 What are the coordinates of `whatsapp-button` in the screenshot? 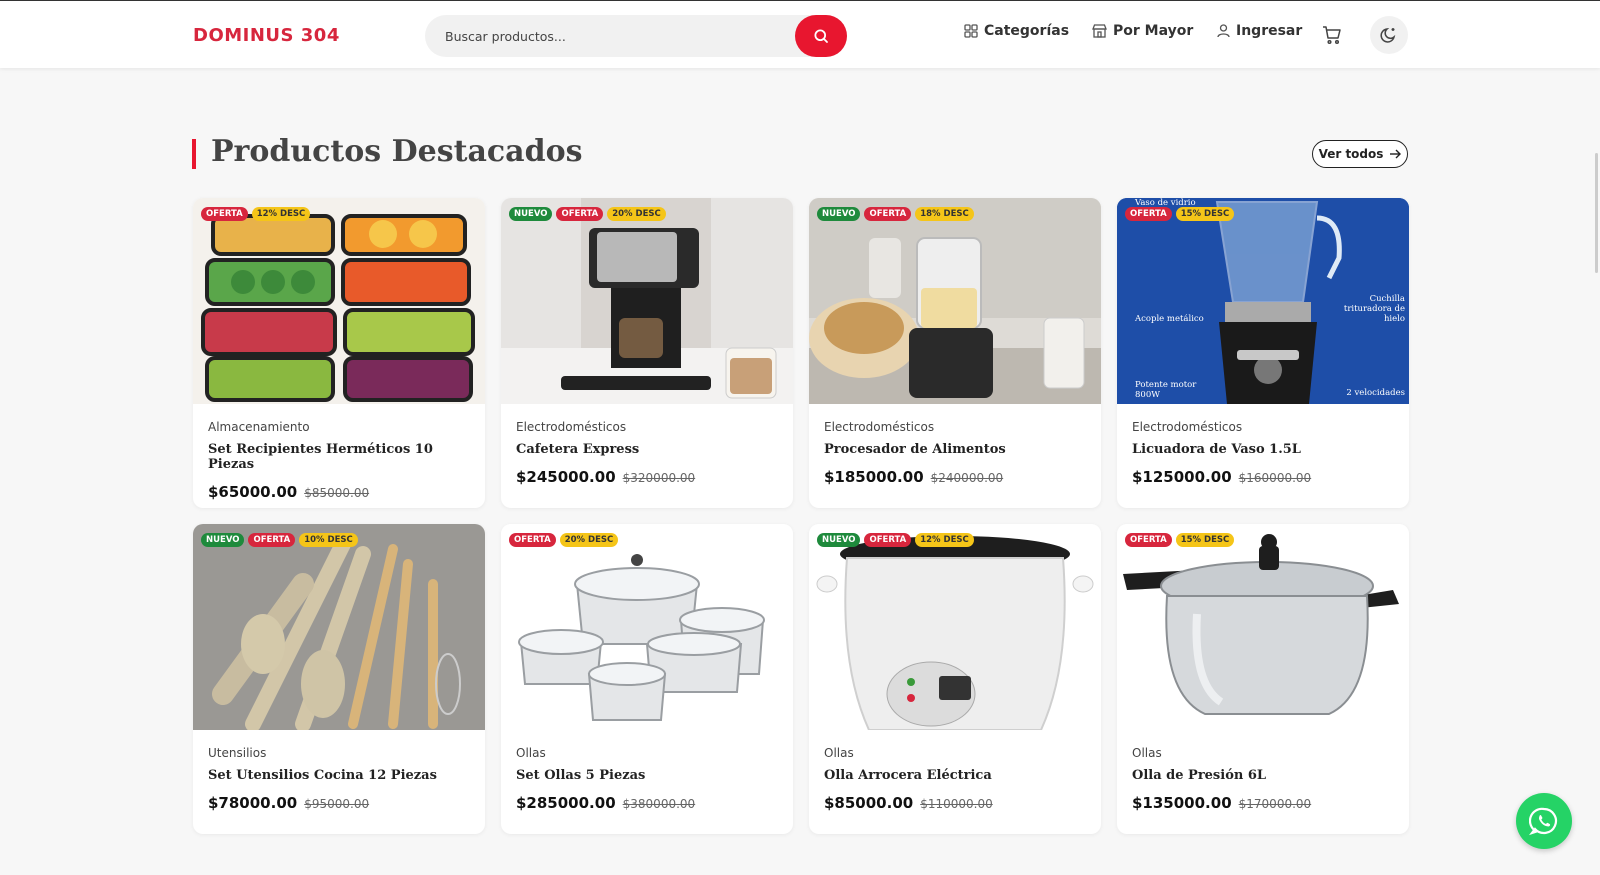 It's located at (1544, 821).